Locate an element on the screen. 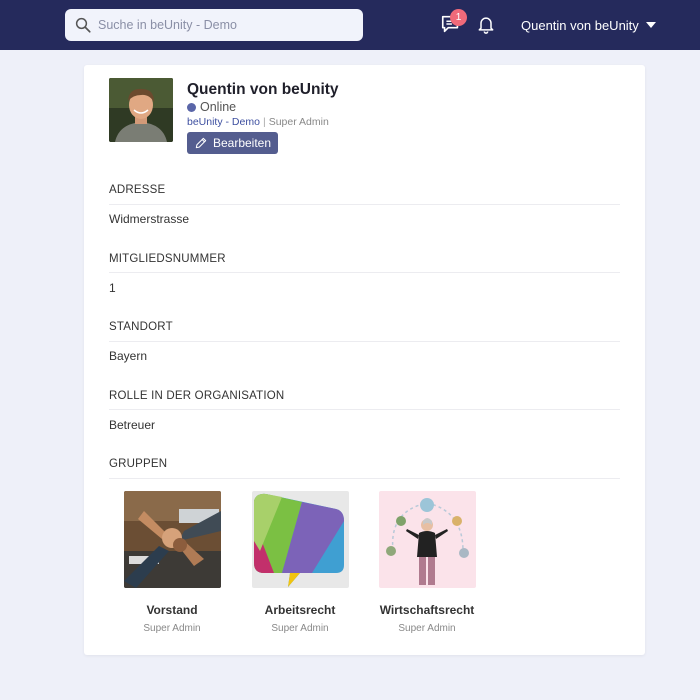 This screenshot has height=700, width=700. search-input is located at coordinates (223, 25).